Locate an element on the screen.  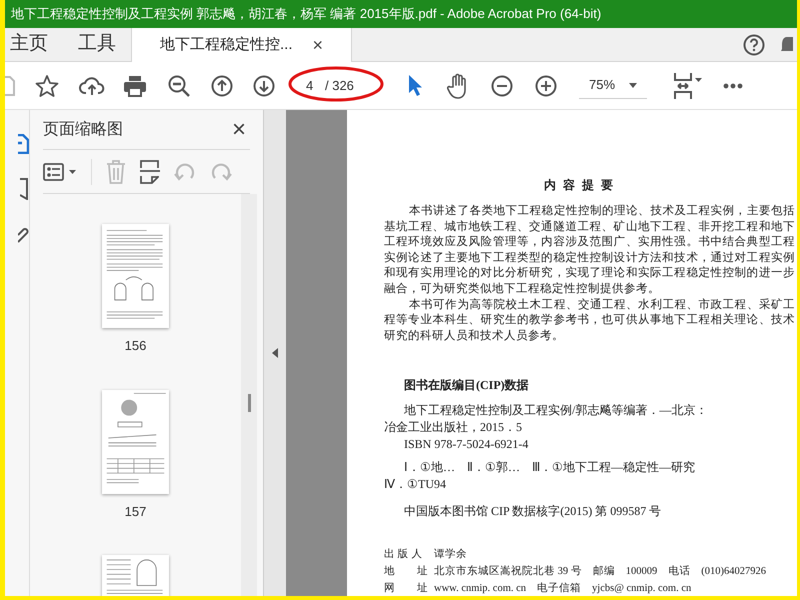
tab: 主页 is located at coordinates (34, 44).